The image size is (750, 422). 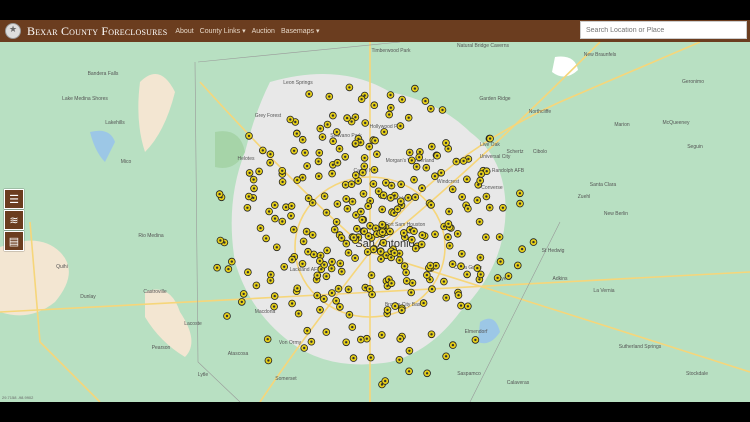 I want to click on nav-about: About, so click(x=184, y=31).